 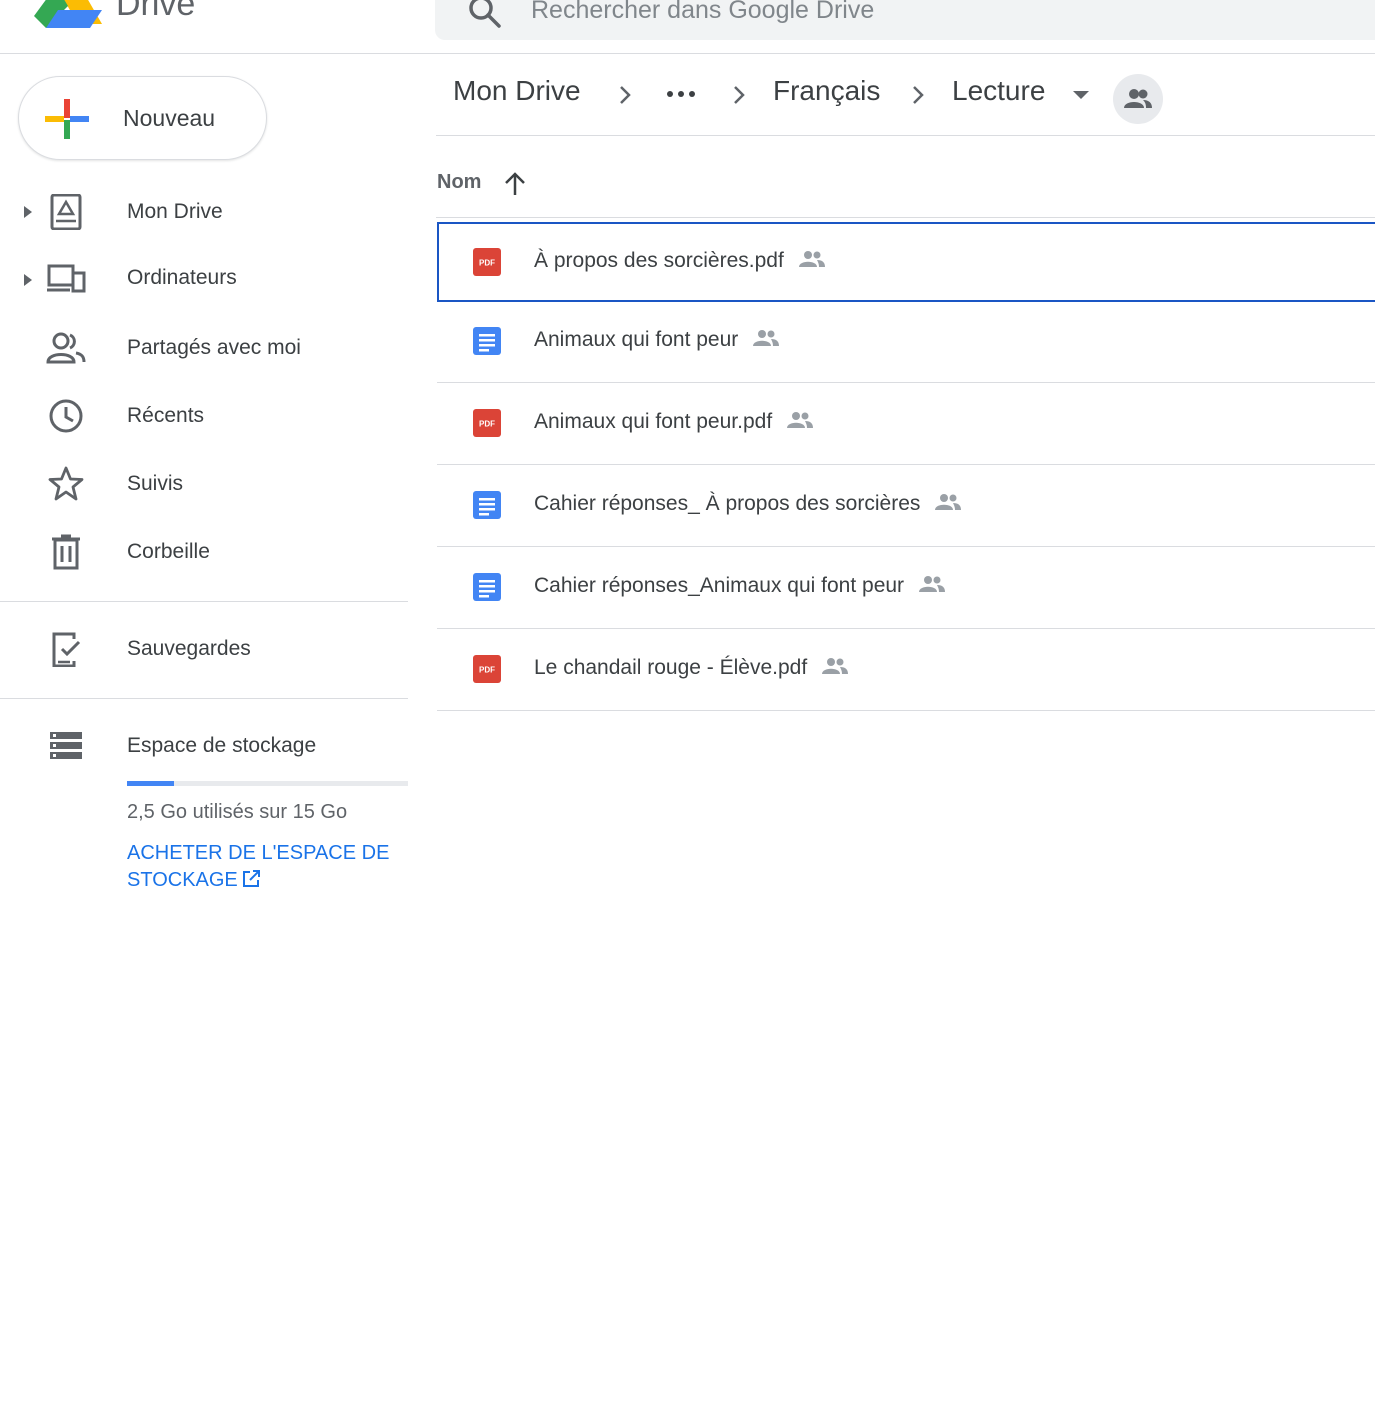 I want to click on file-row: Cahier réponses_Animaux qui font peur, so click(x=906, y=588).